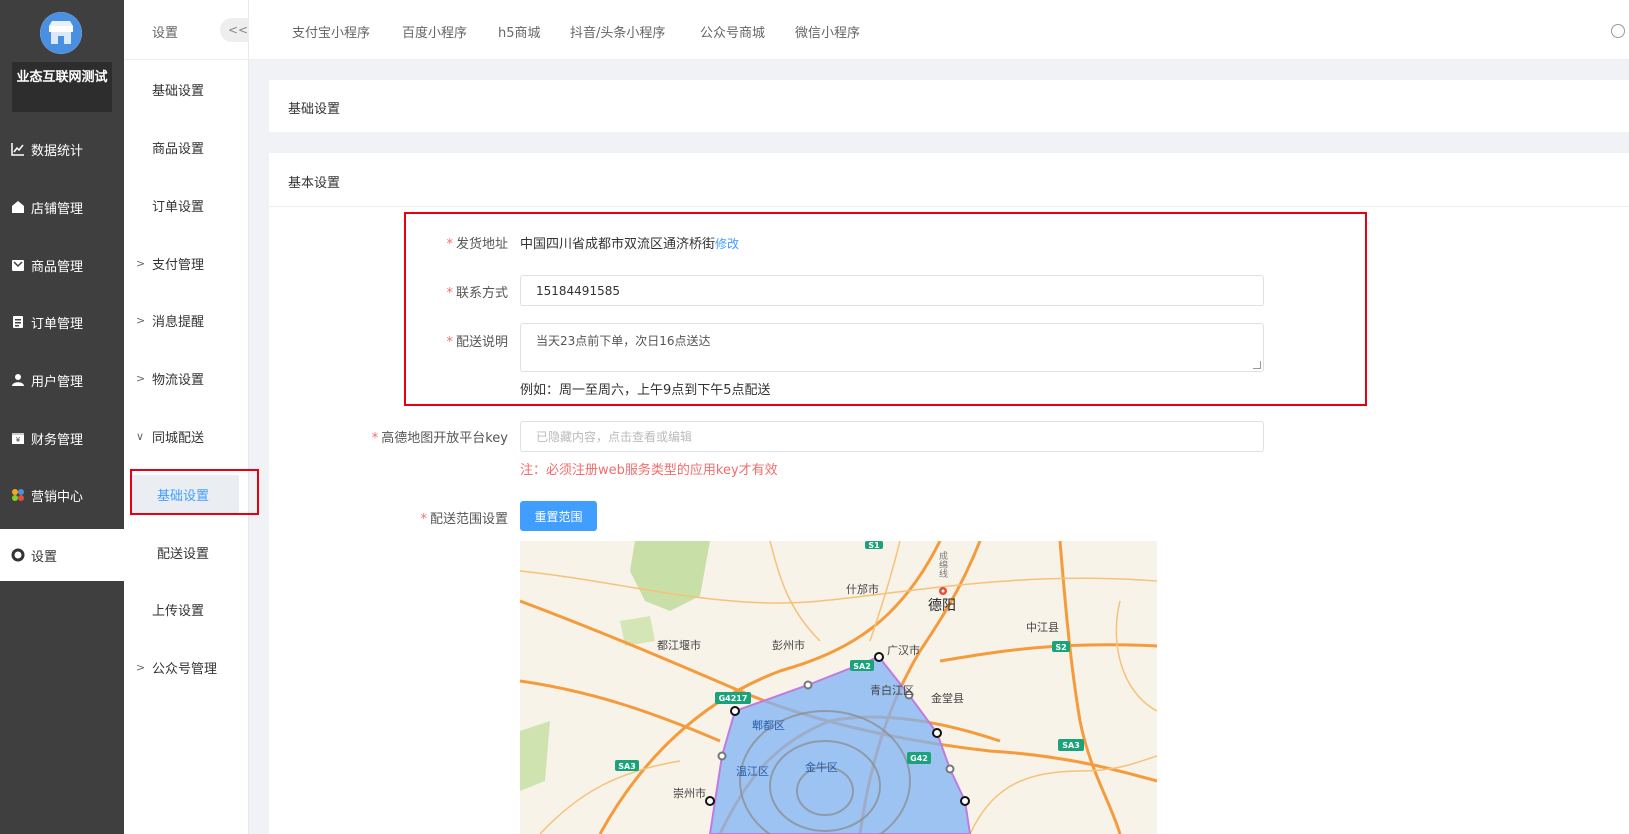 This screenshot has width=1629, height=834. What do you see at coordinates (1618, 31) in the screenshot?
I see `user-menu-icon` at bounding box center [1618, 31].